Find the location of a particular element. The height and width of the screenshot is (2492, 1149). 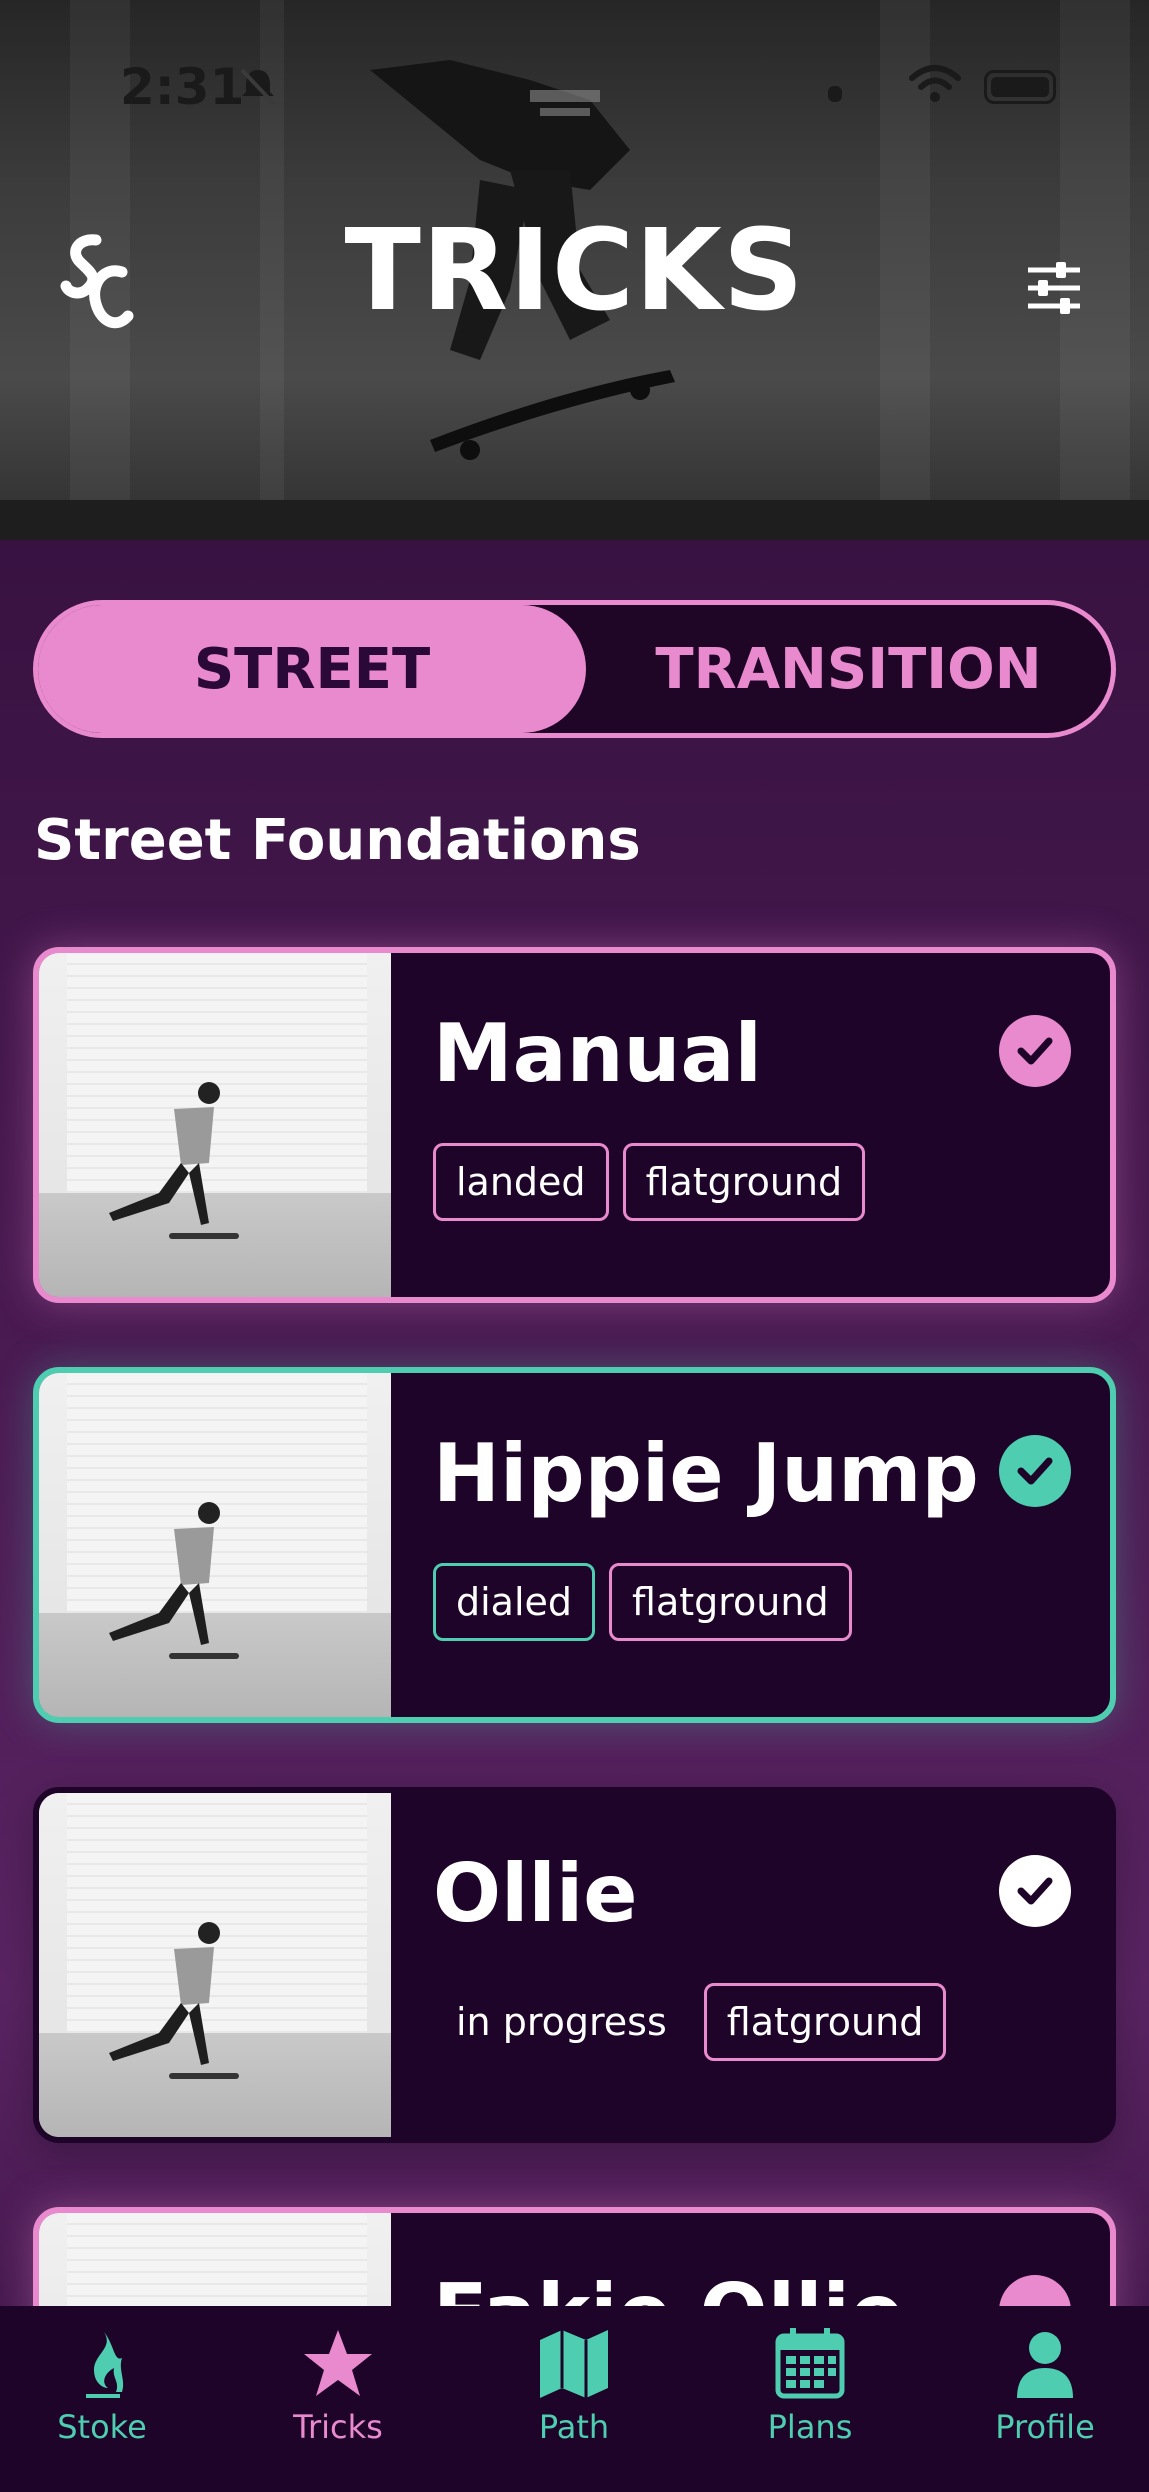

status-tag: dialed is located at coordinates (514, 1602).